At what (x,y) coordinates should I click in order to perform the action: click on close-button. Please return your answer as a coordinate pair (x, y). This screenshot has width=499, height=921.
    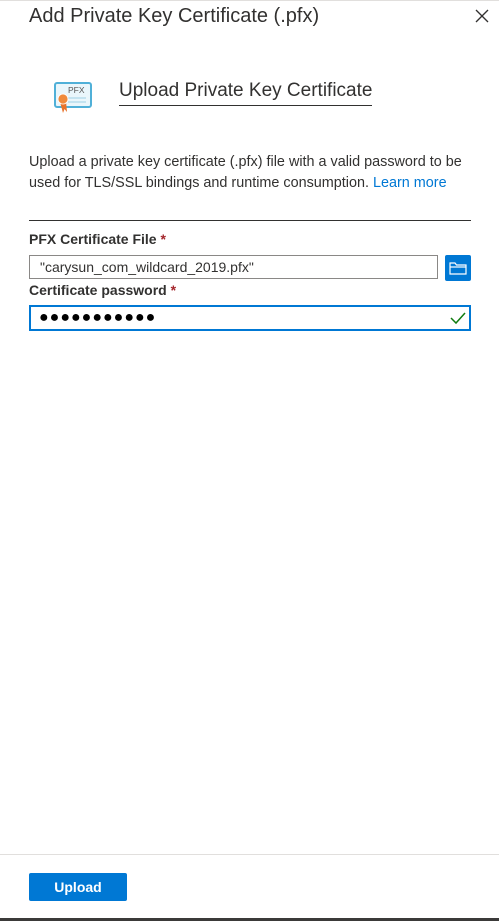
    Looking at the image, I should click on (482, 16).